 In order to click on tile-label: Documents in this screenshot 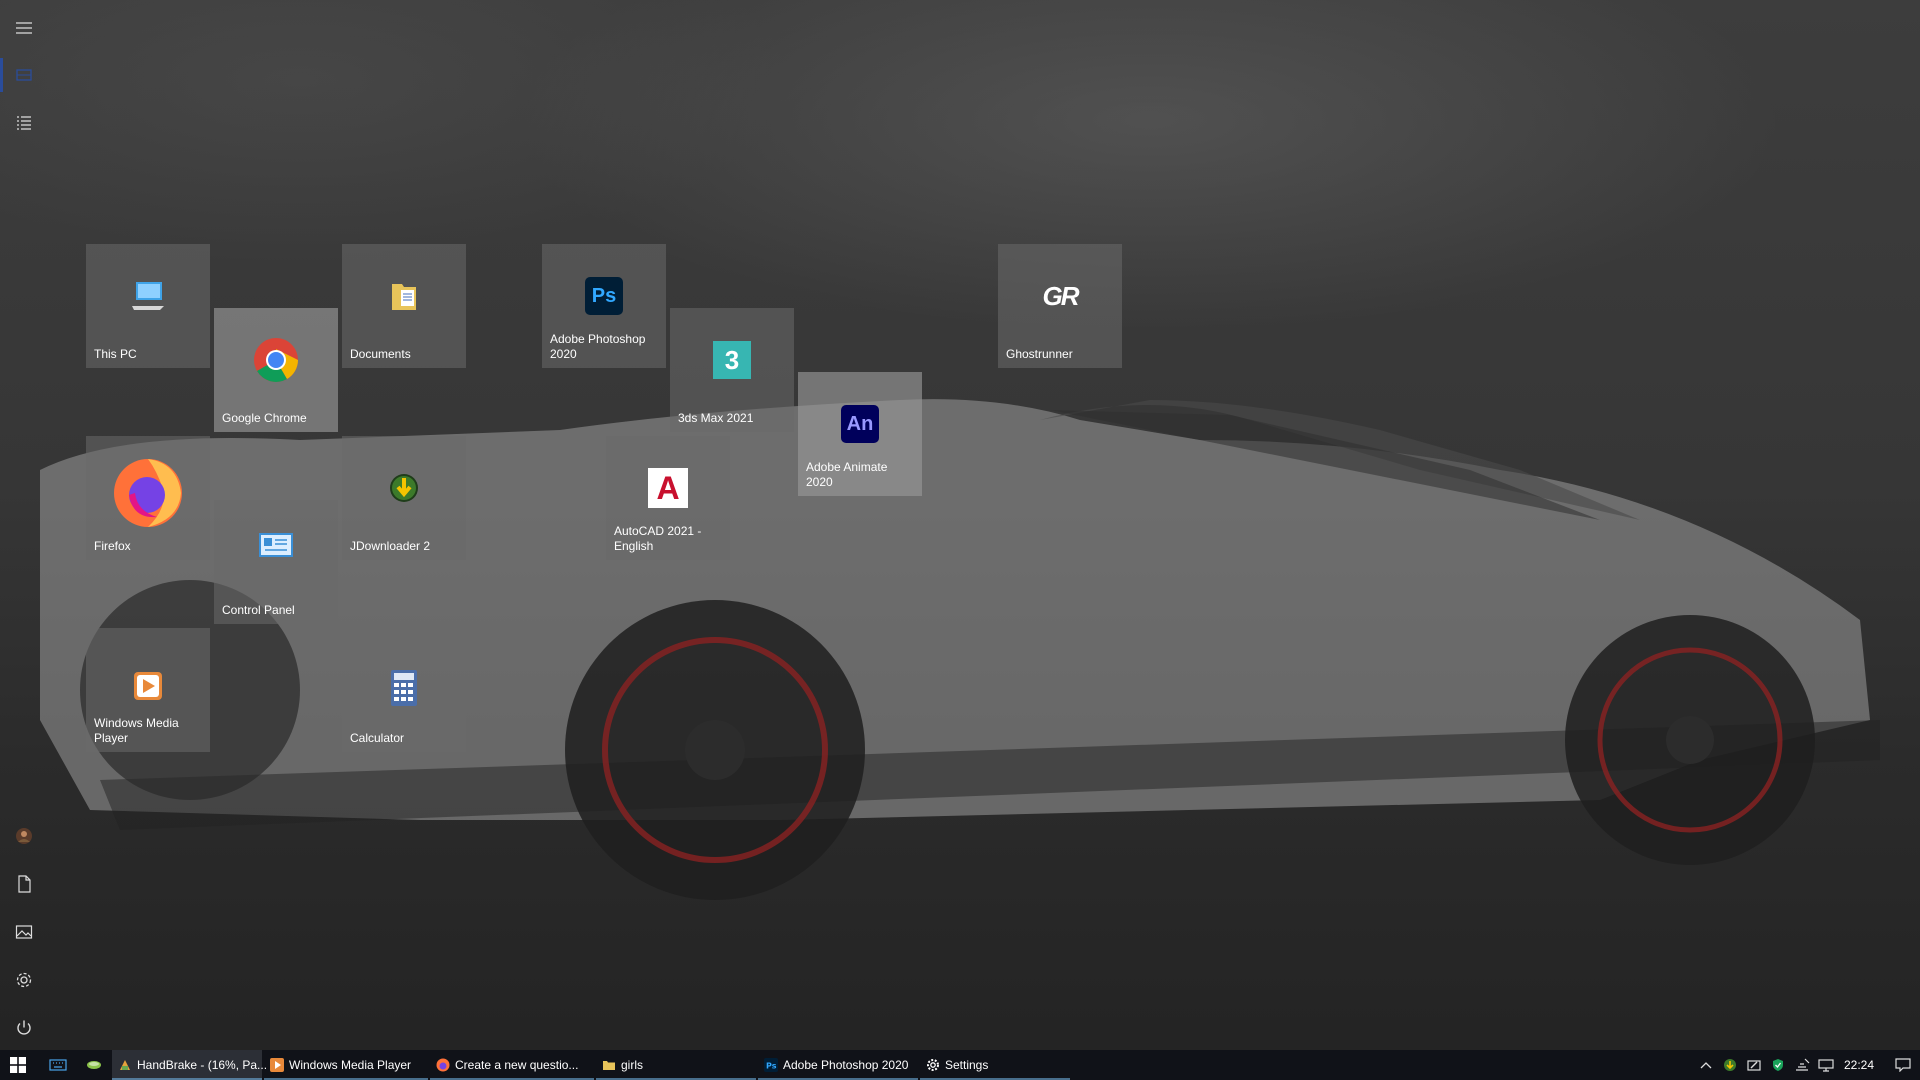, I will do `click(380, 354)`.